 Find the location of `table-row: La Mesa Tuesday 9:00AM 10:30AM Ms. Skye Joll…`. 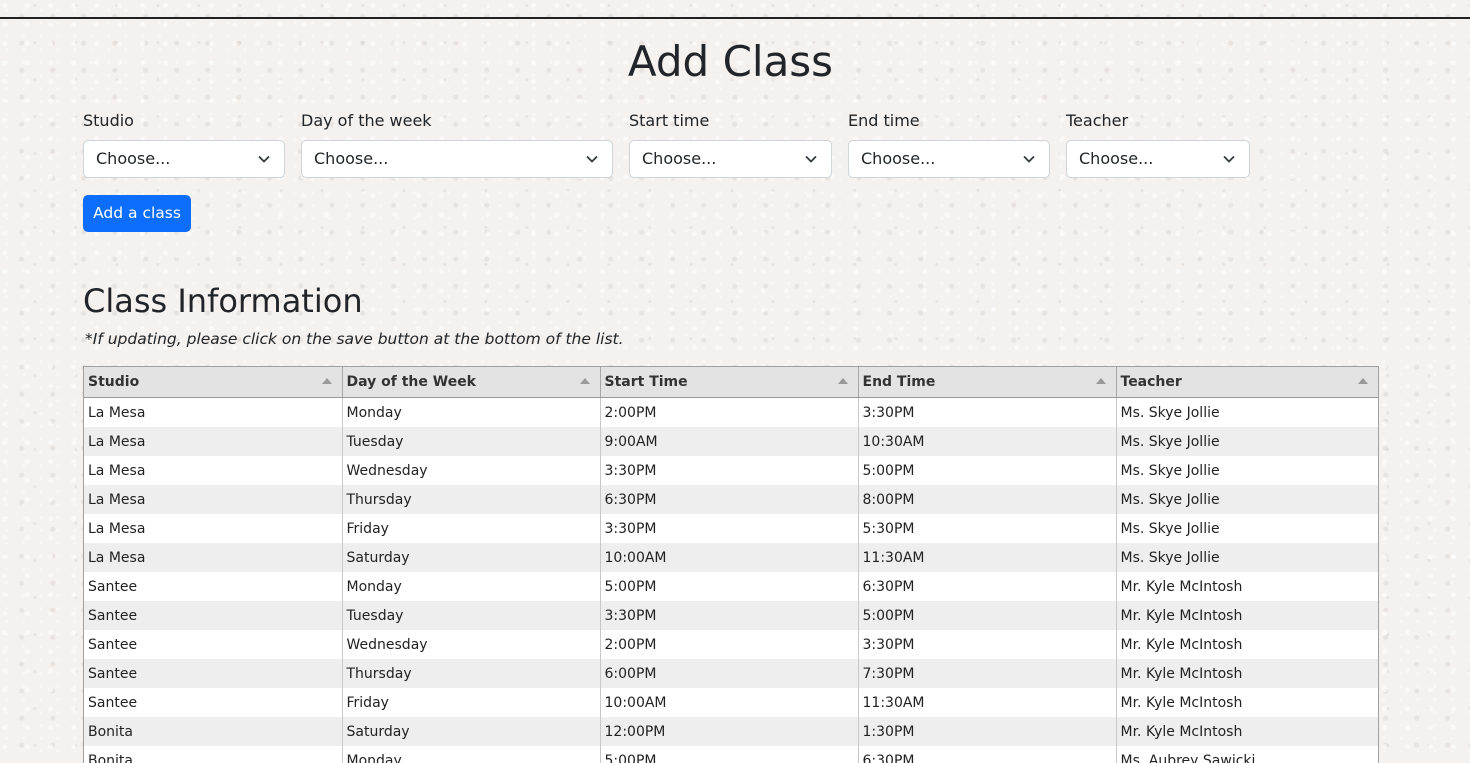

table-row: La Mesa Tuesday 9:00AM 10:30AM Ms. Skye Joll… is located at coordinates (731, 441).